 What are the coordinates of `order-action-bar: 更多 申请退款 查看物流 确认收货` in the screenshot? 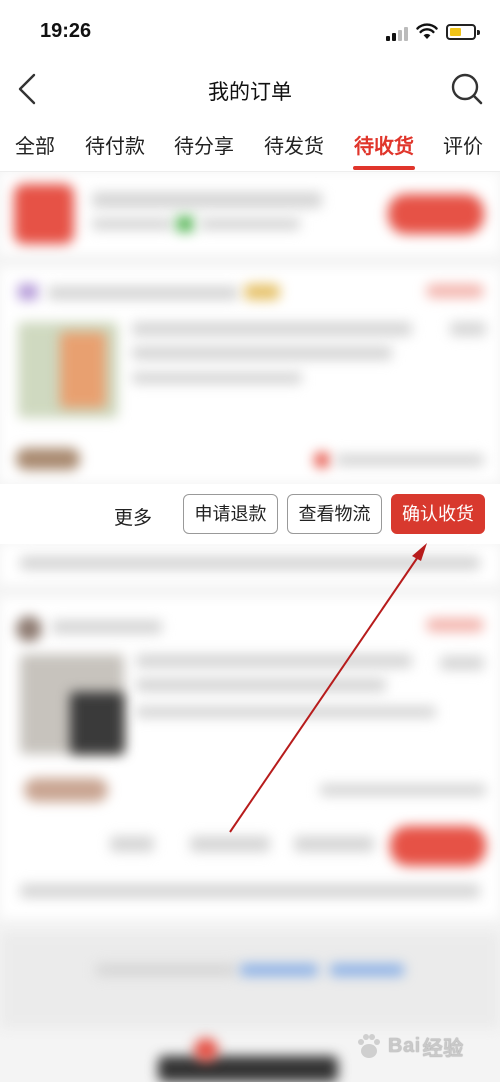 It's located at (250, 514).